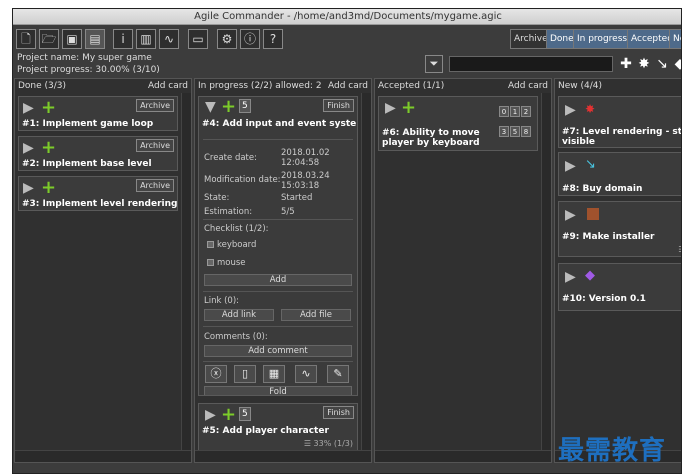 The width and height of the screenshot is (682, 474). What do you see at coordinates (250, 39) in the screenshot?
I see `about-icon: ⓘ` at bounding box center [250, 39].